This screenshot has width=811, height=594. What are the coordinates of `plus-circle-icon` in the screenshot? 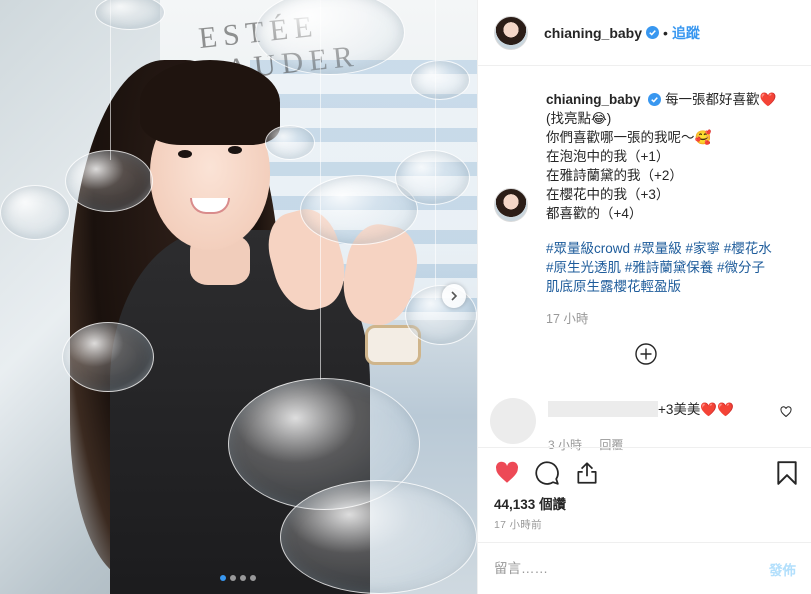 It's located at (646, 354).